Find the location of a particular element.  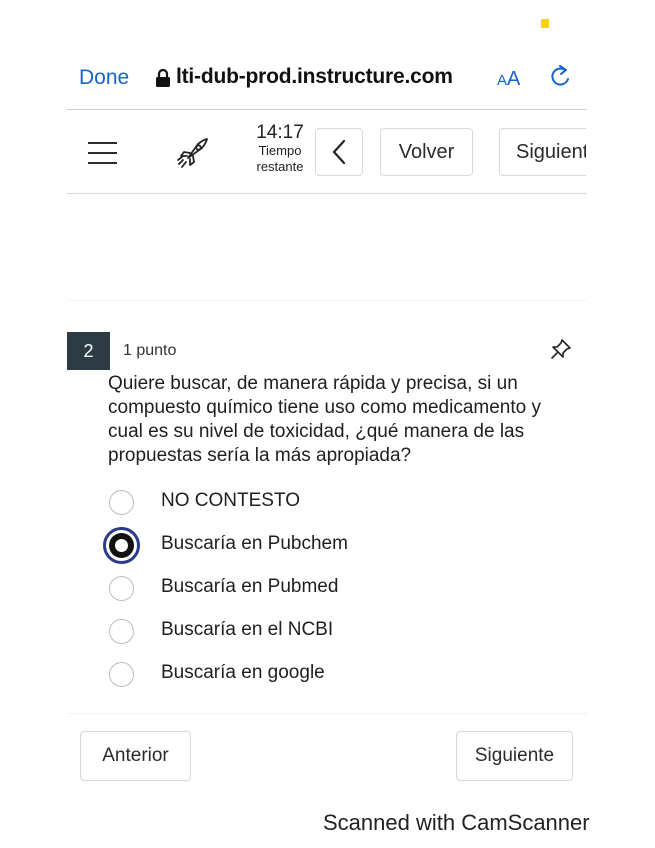

chevron-left-icon is located at coordinates (339, 152).